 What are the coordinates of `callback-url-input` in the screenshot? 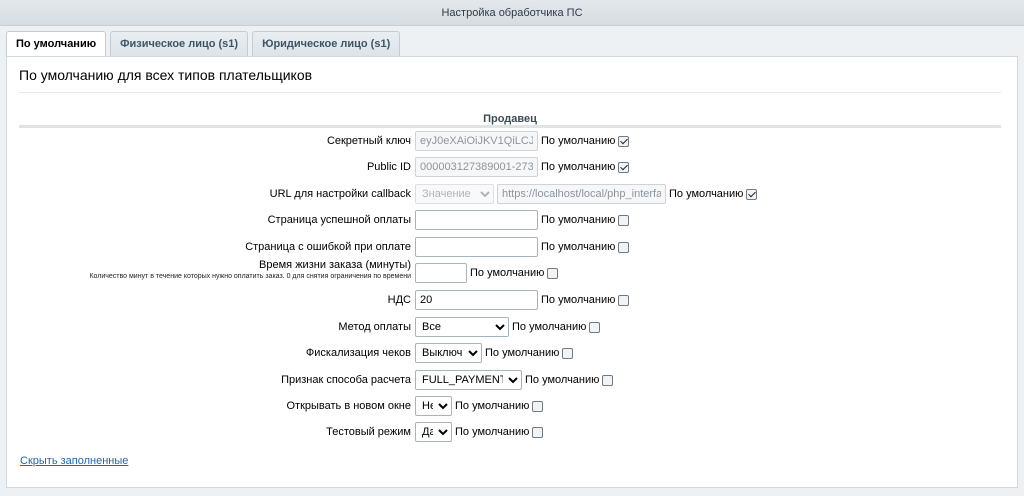 It's located at (581, 194).